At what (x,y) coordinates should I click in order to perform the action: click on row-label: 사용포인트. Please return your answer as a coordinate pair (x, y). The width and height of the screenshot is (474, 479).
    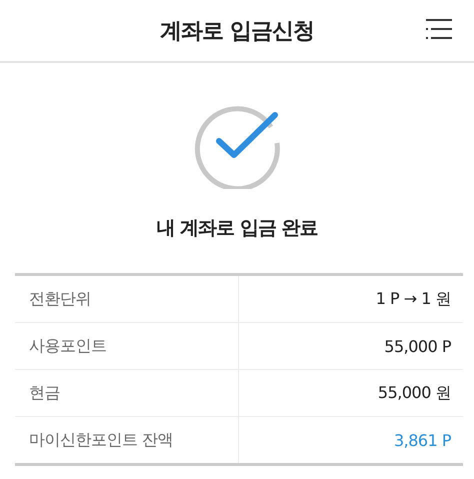
    Looking at the image, I should click on (67, 346).